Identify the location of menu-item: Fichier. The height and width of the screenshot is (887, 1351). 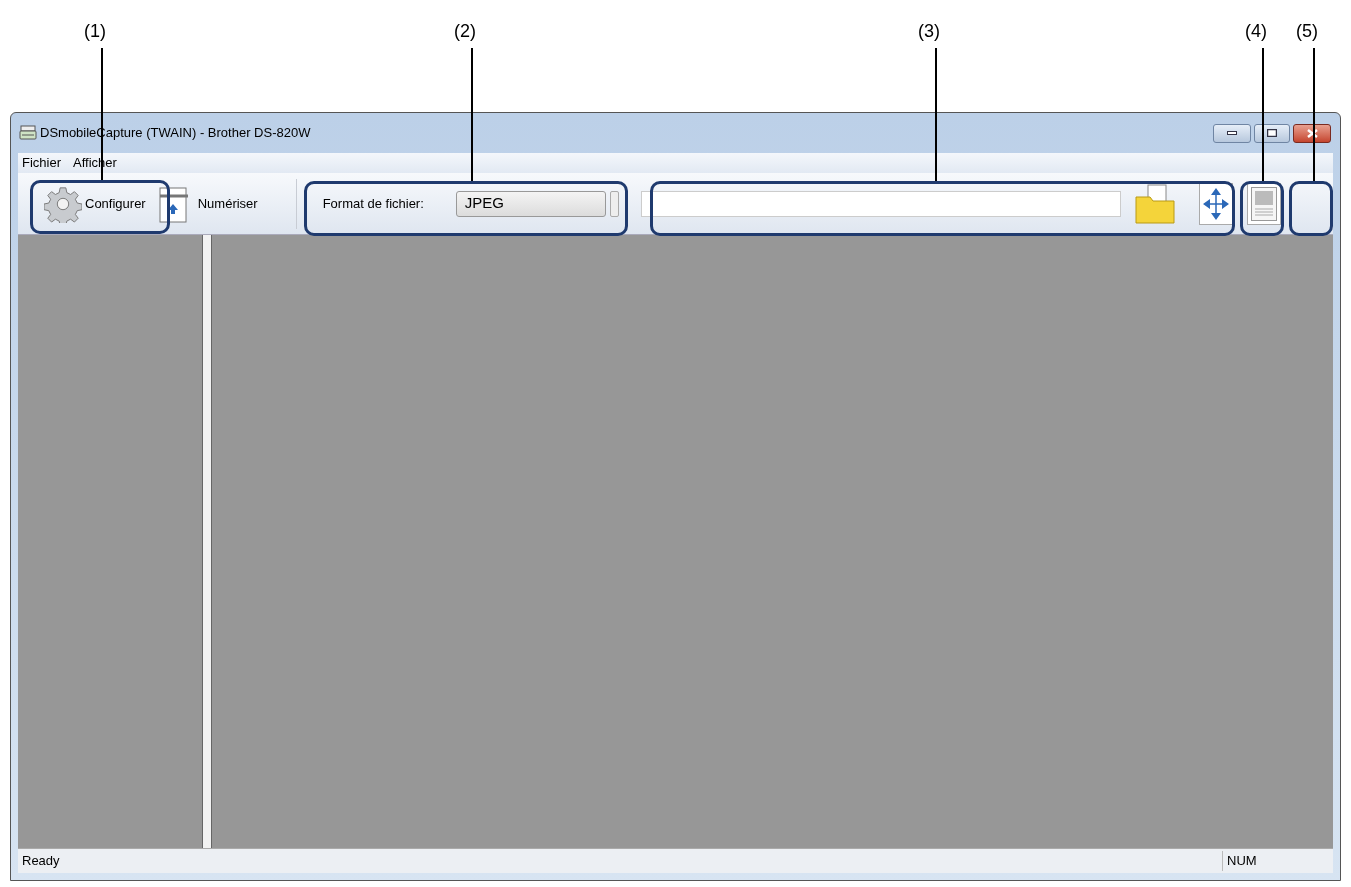
(41, 163).